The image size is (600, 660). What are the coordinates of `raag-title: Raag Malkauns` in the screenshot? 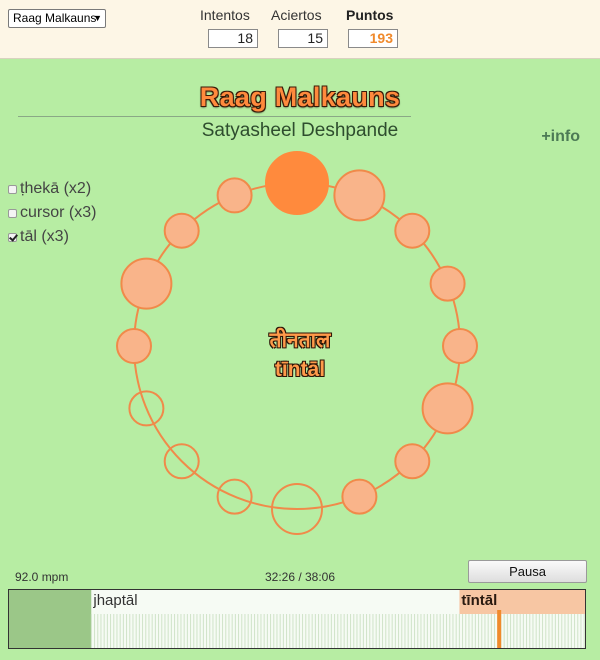 It's located at (300, 97).